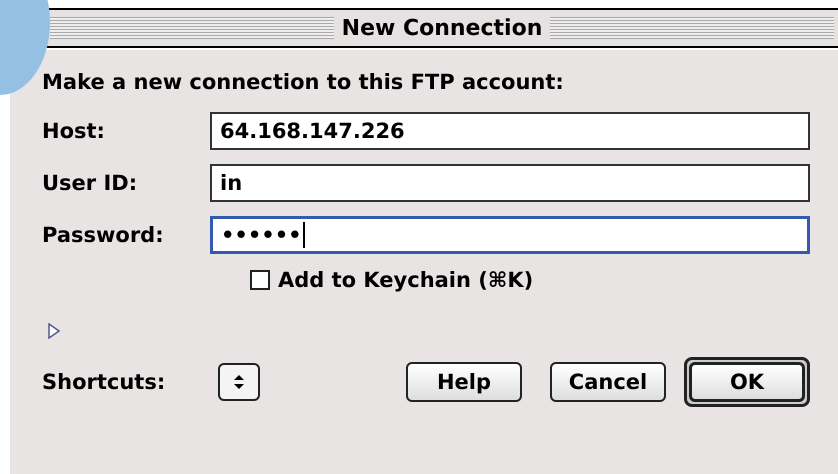 This screenshot has height=474, width=838. Describe the element at coordinates (747, 382) in the screenshot. I see `dialog-button: OK` at that location.